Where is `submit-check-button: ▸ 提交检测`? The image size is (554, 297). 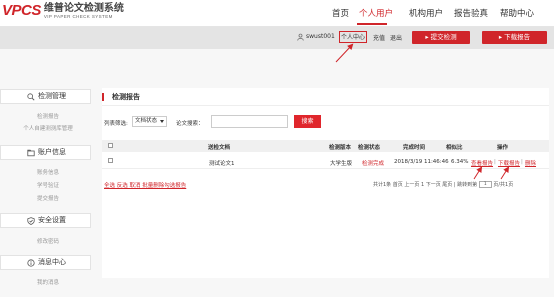
submit-check-button: ▸ 提交检测 is located at coordinates (441, 37).